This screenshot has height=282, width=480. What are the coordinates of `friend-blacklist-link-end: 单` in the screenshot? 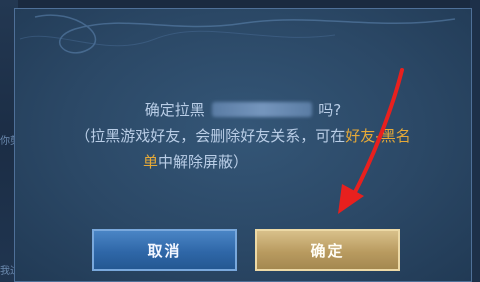 It's located at (151, 162).